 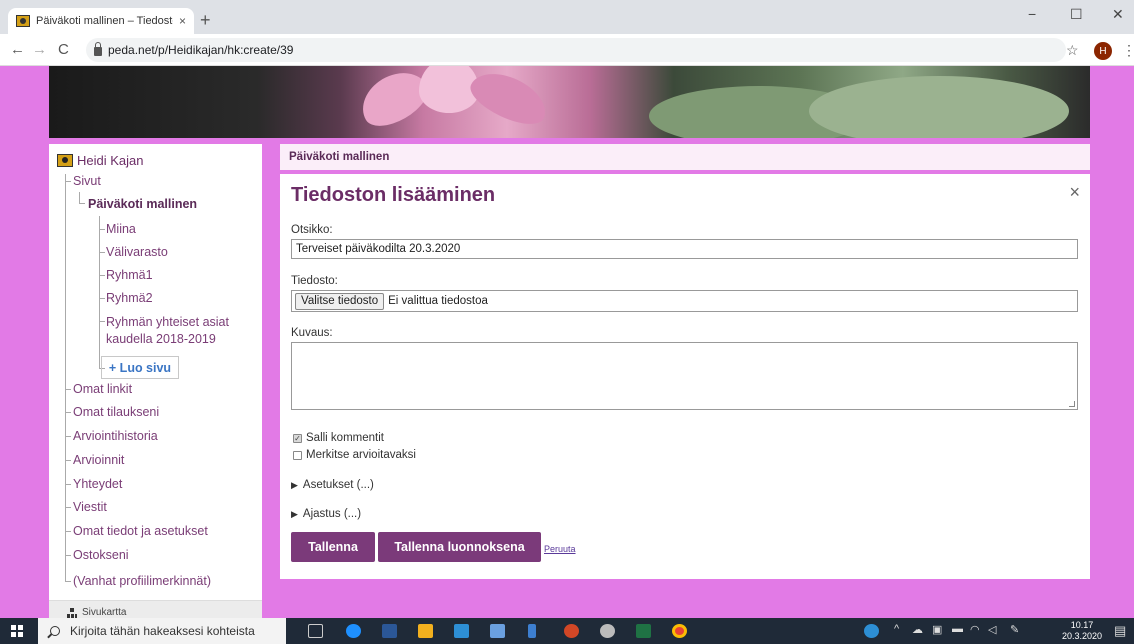 I want to click on file-status: Ei valittua tiedostoa, so click(x=438, y=301).